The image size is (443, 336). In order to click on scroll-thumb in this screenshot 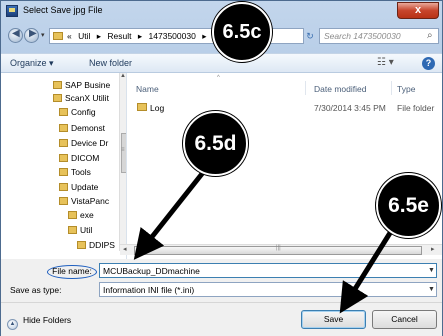, I will do `click(123, 153)`.